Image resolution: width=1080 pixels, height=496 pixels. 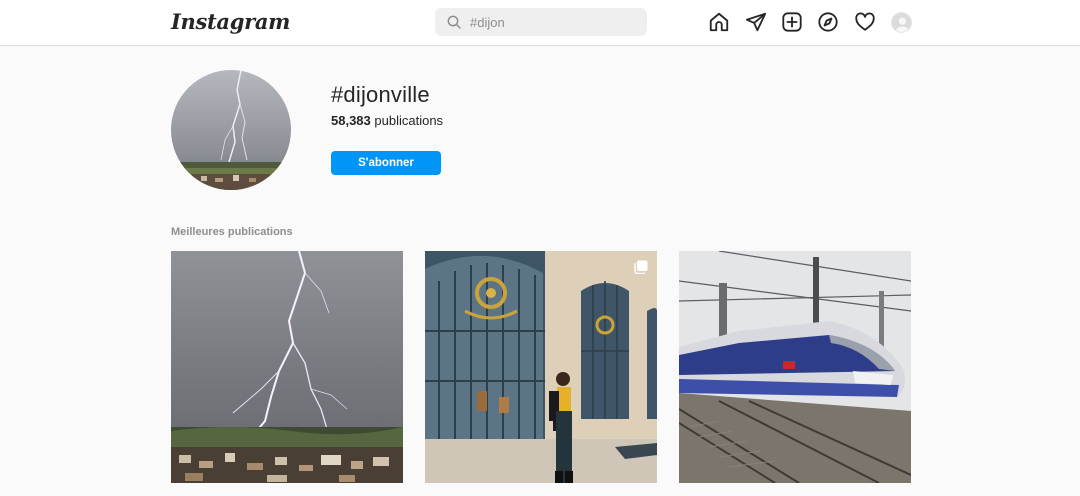 I want to click on post-gilded-gates, so click(x=541, y=367).